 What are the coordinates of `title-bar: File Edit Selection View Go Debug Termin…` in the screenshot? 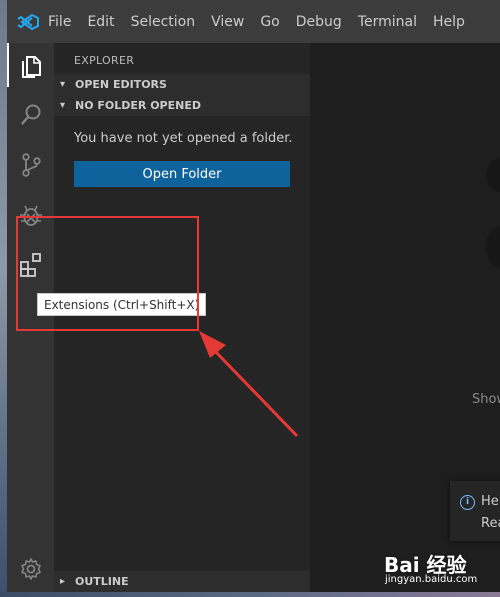 It's located at (253, 21).